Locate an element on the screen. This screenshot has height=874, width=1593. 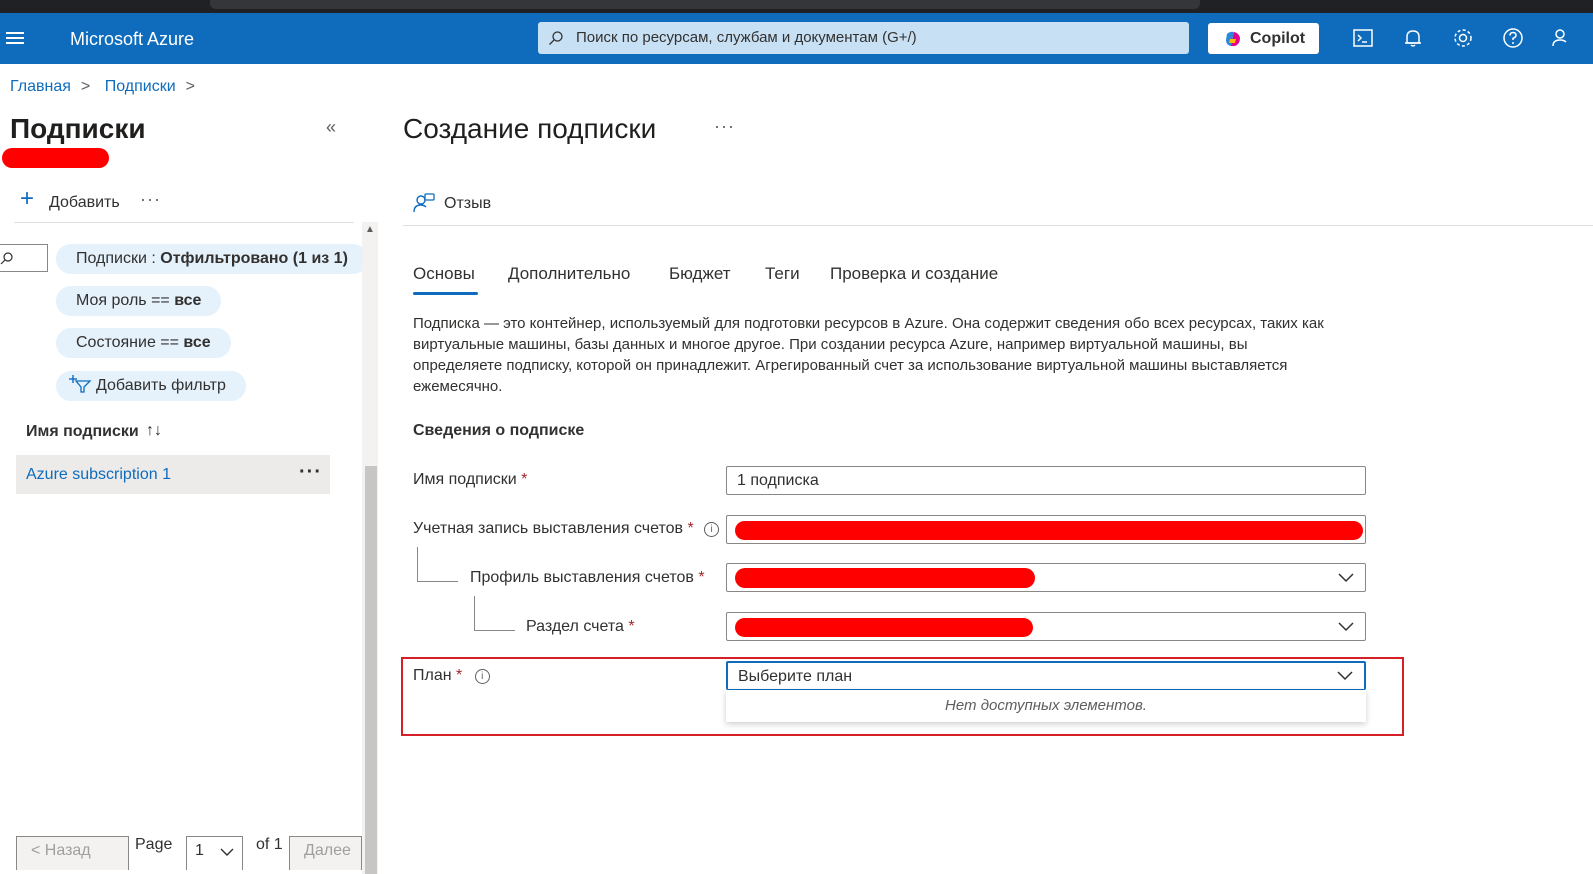
billing-account-label: Учетная запись выставления счетов * i is located at coordinates (566, 529).